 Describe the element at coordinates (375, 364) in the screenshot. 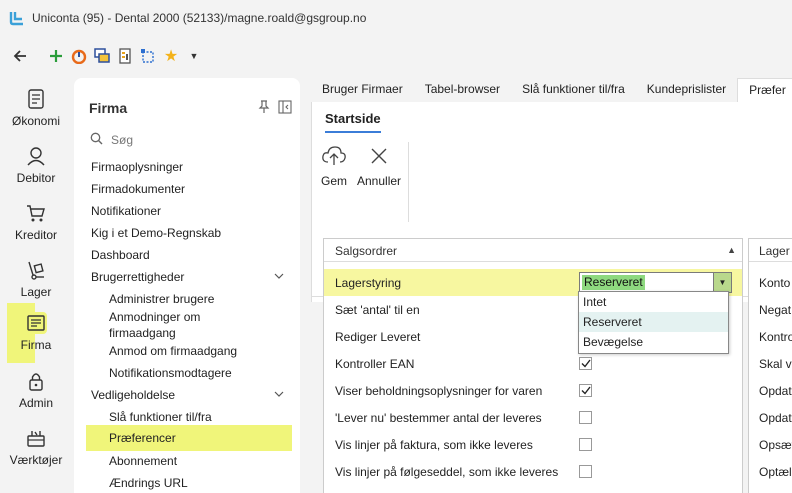

I see `row-label: Kontroller EAN` at that location.